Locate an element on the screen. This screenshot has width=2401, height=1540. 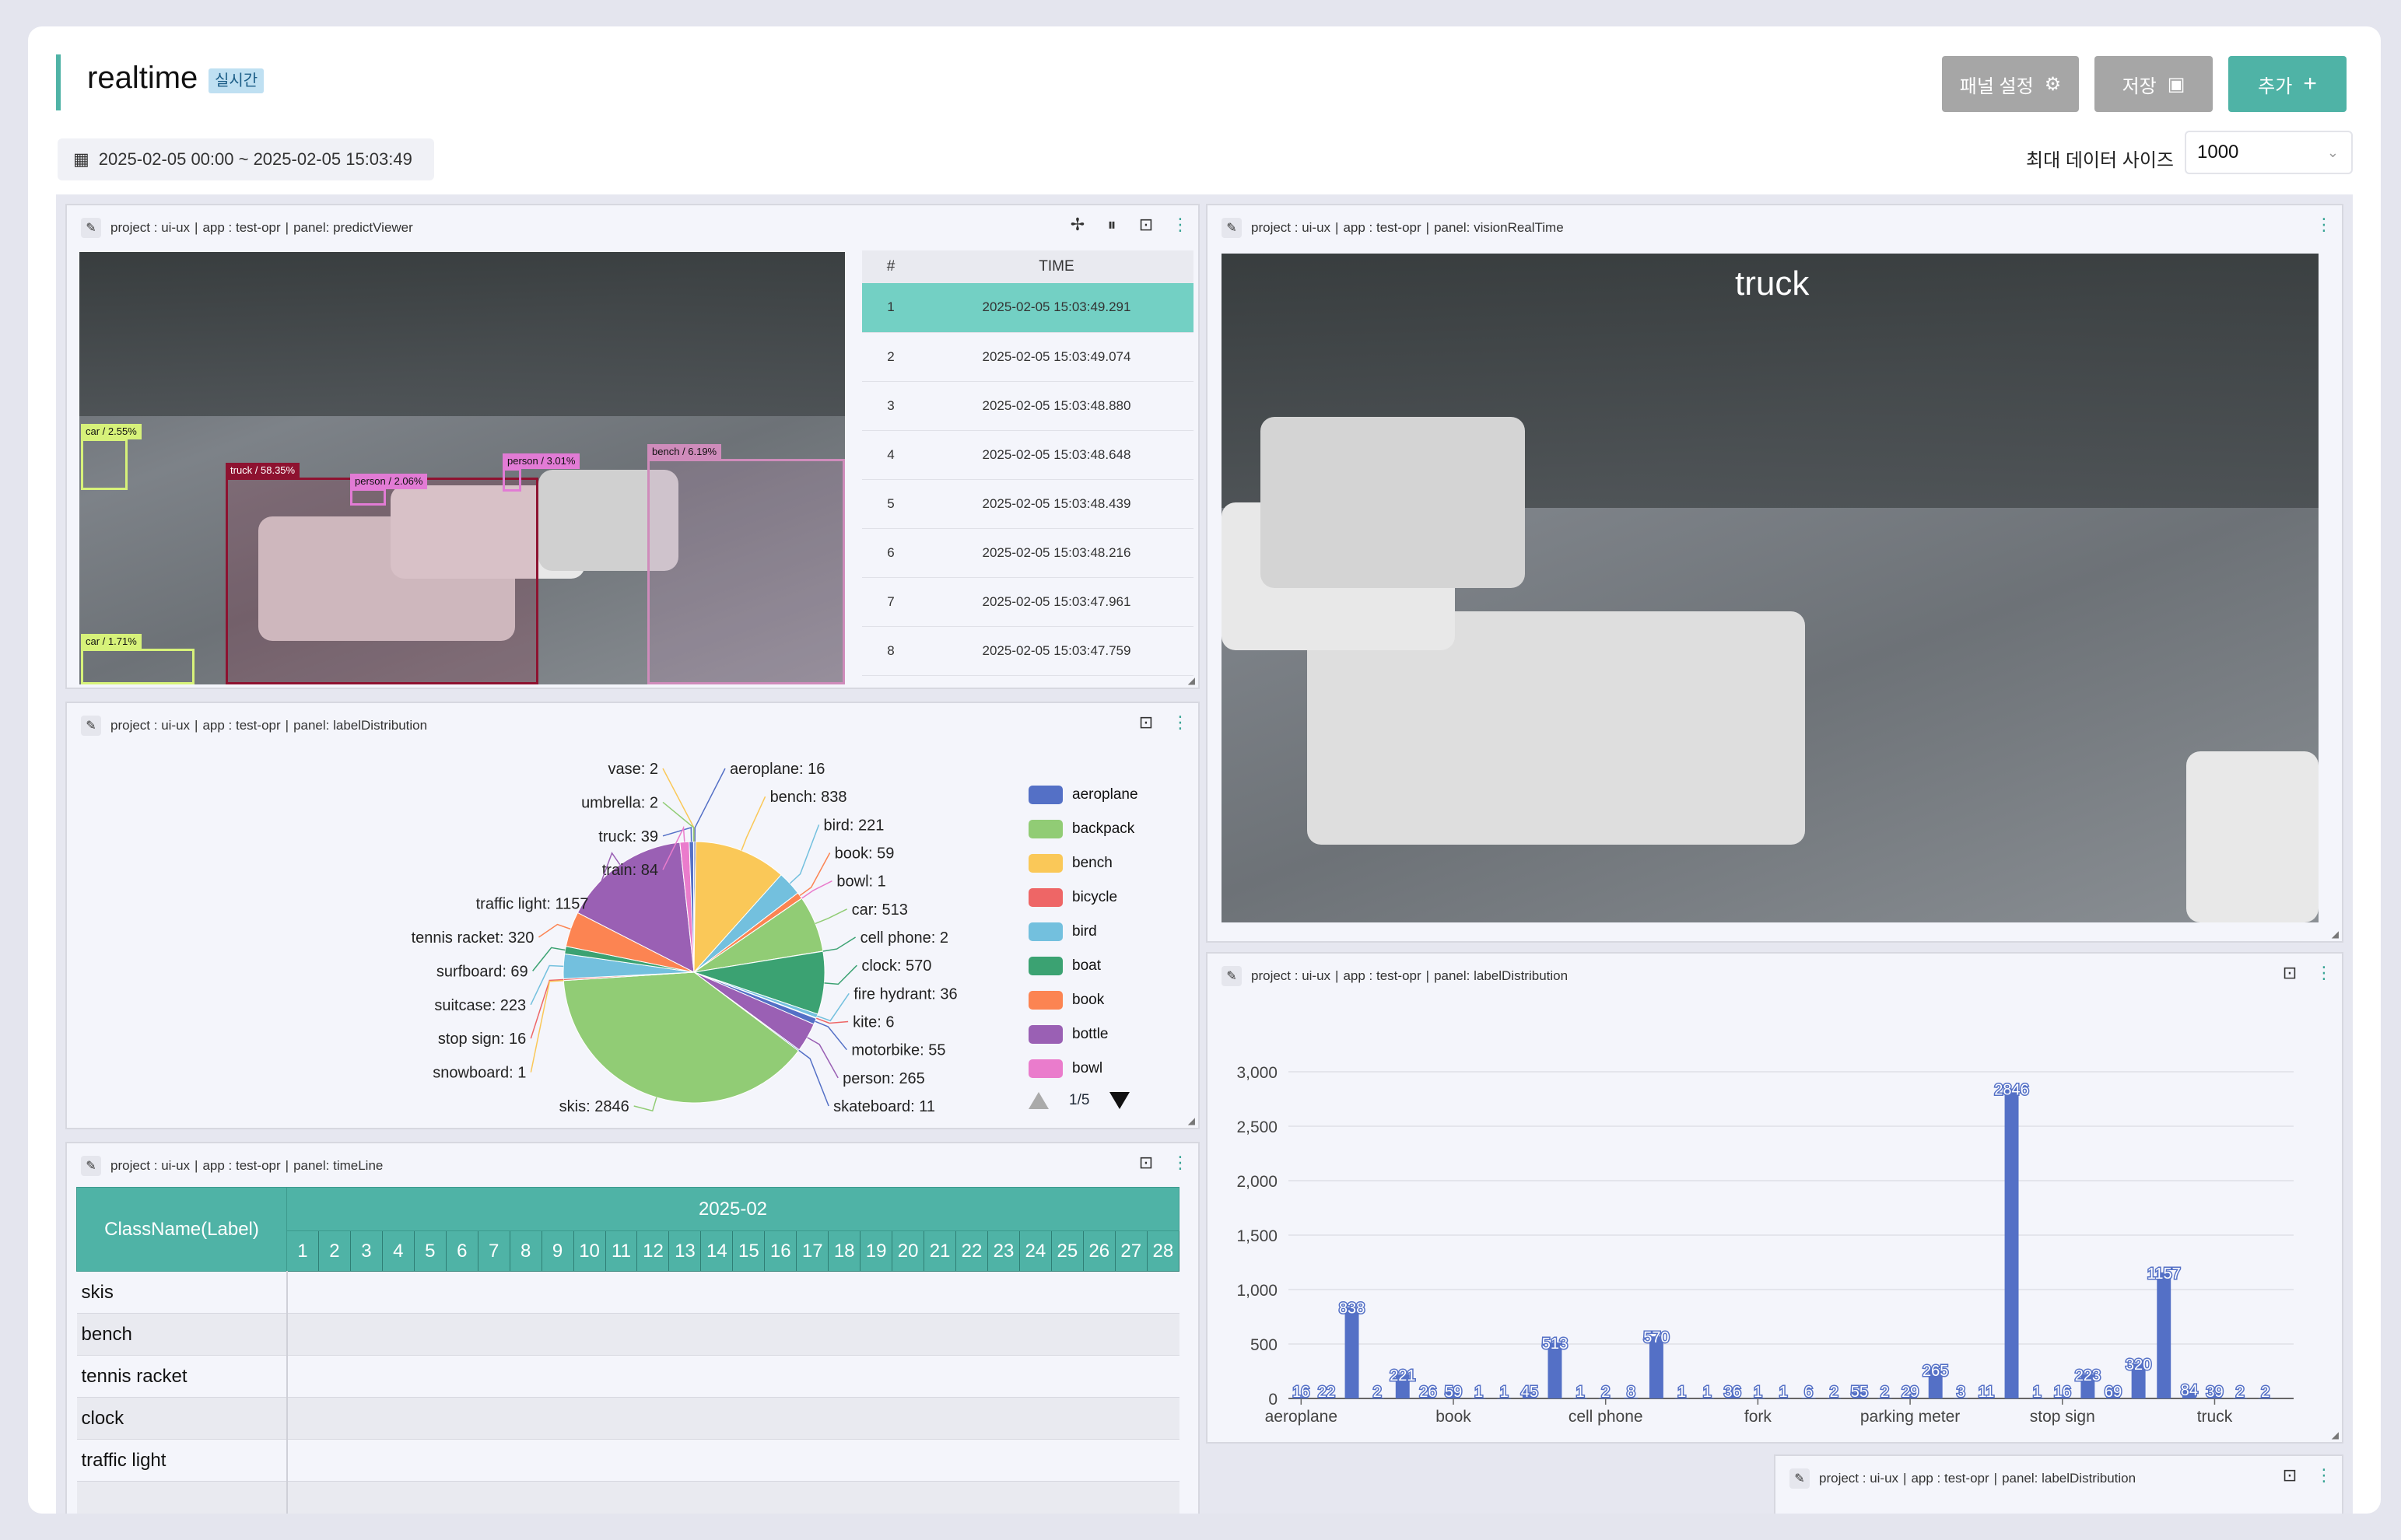
pie-label: bowl: 1 is located at coordinates (861, 882).